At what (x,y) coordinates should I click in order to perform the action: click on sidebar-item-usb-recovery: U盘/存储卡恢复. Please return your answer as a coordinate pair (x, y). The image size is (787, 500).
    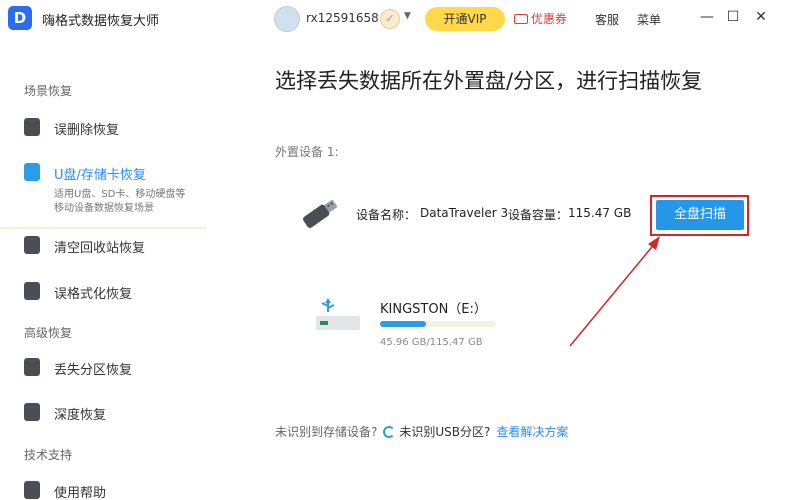
    Looking at the image, I should click on (103, 172).